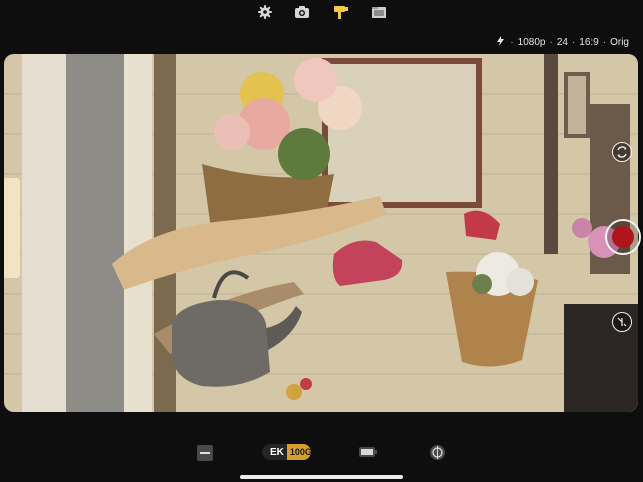 The image size is (643, 482). I want to click on record-dot, so click(623, 237).